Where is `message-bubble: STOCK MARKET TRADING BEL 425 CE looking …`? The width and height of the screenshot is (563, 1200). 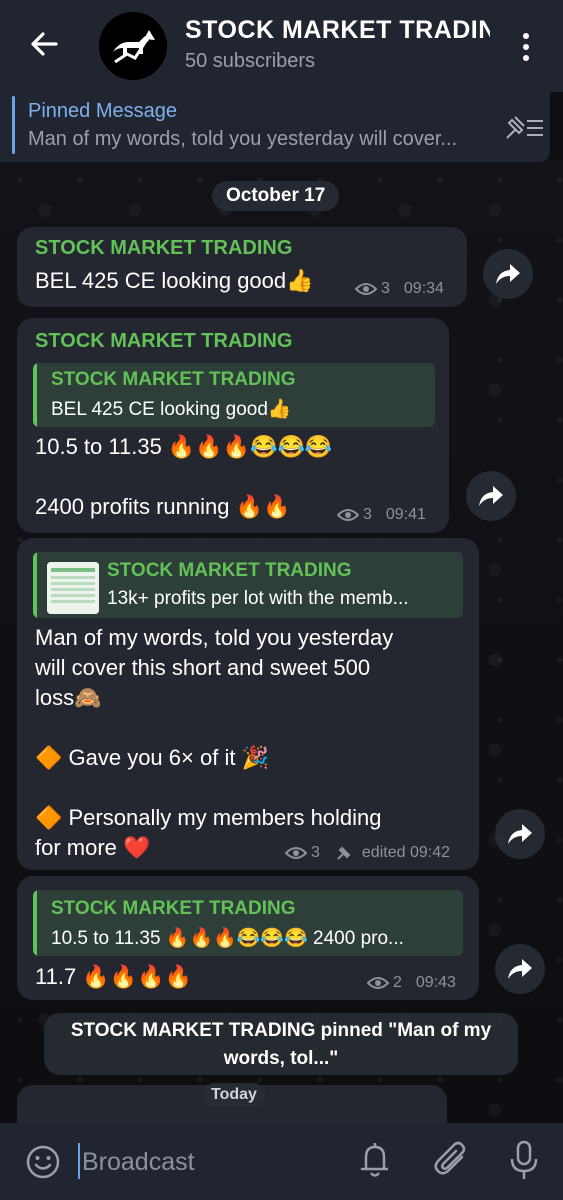
message-bubble: STOCK MARKET TRADING BEL 425 CE looking … is located at coordinates (242, 267).